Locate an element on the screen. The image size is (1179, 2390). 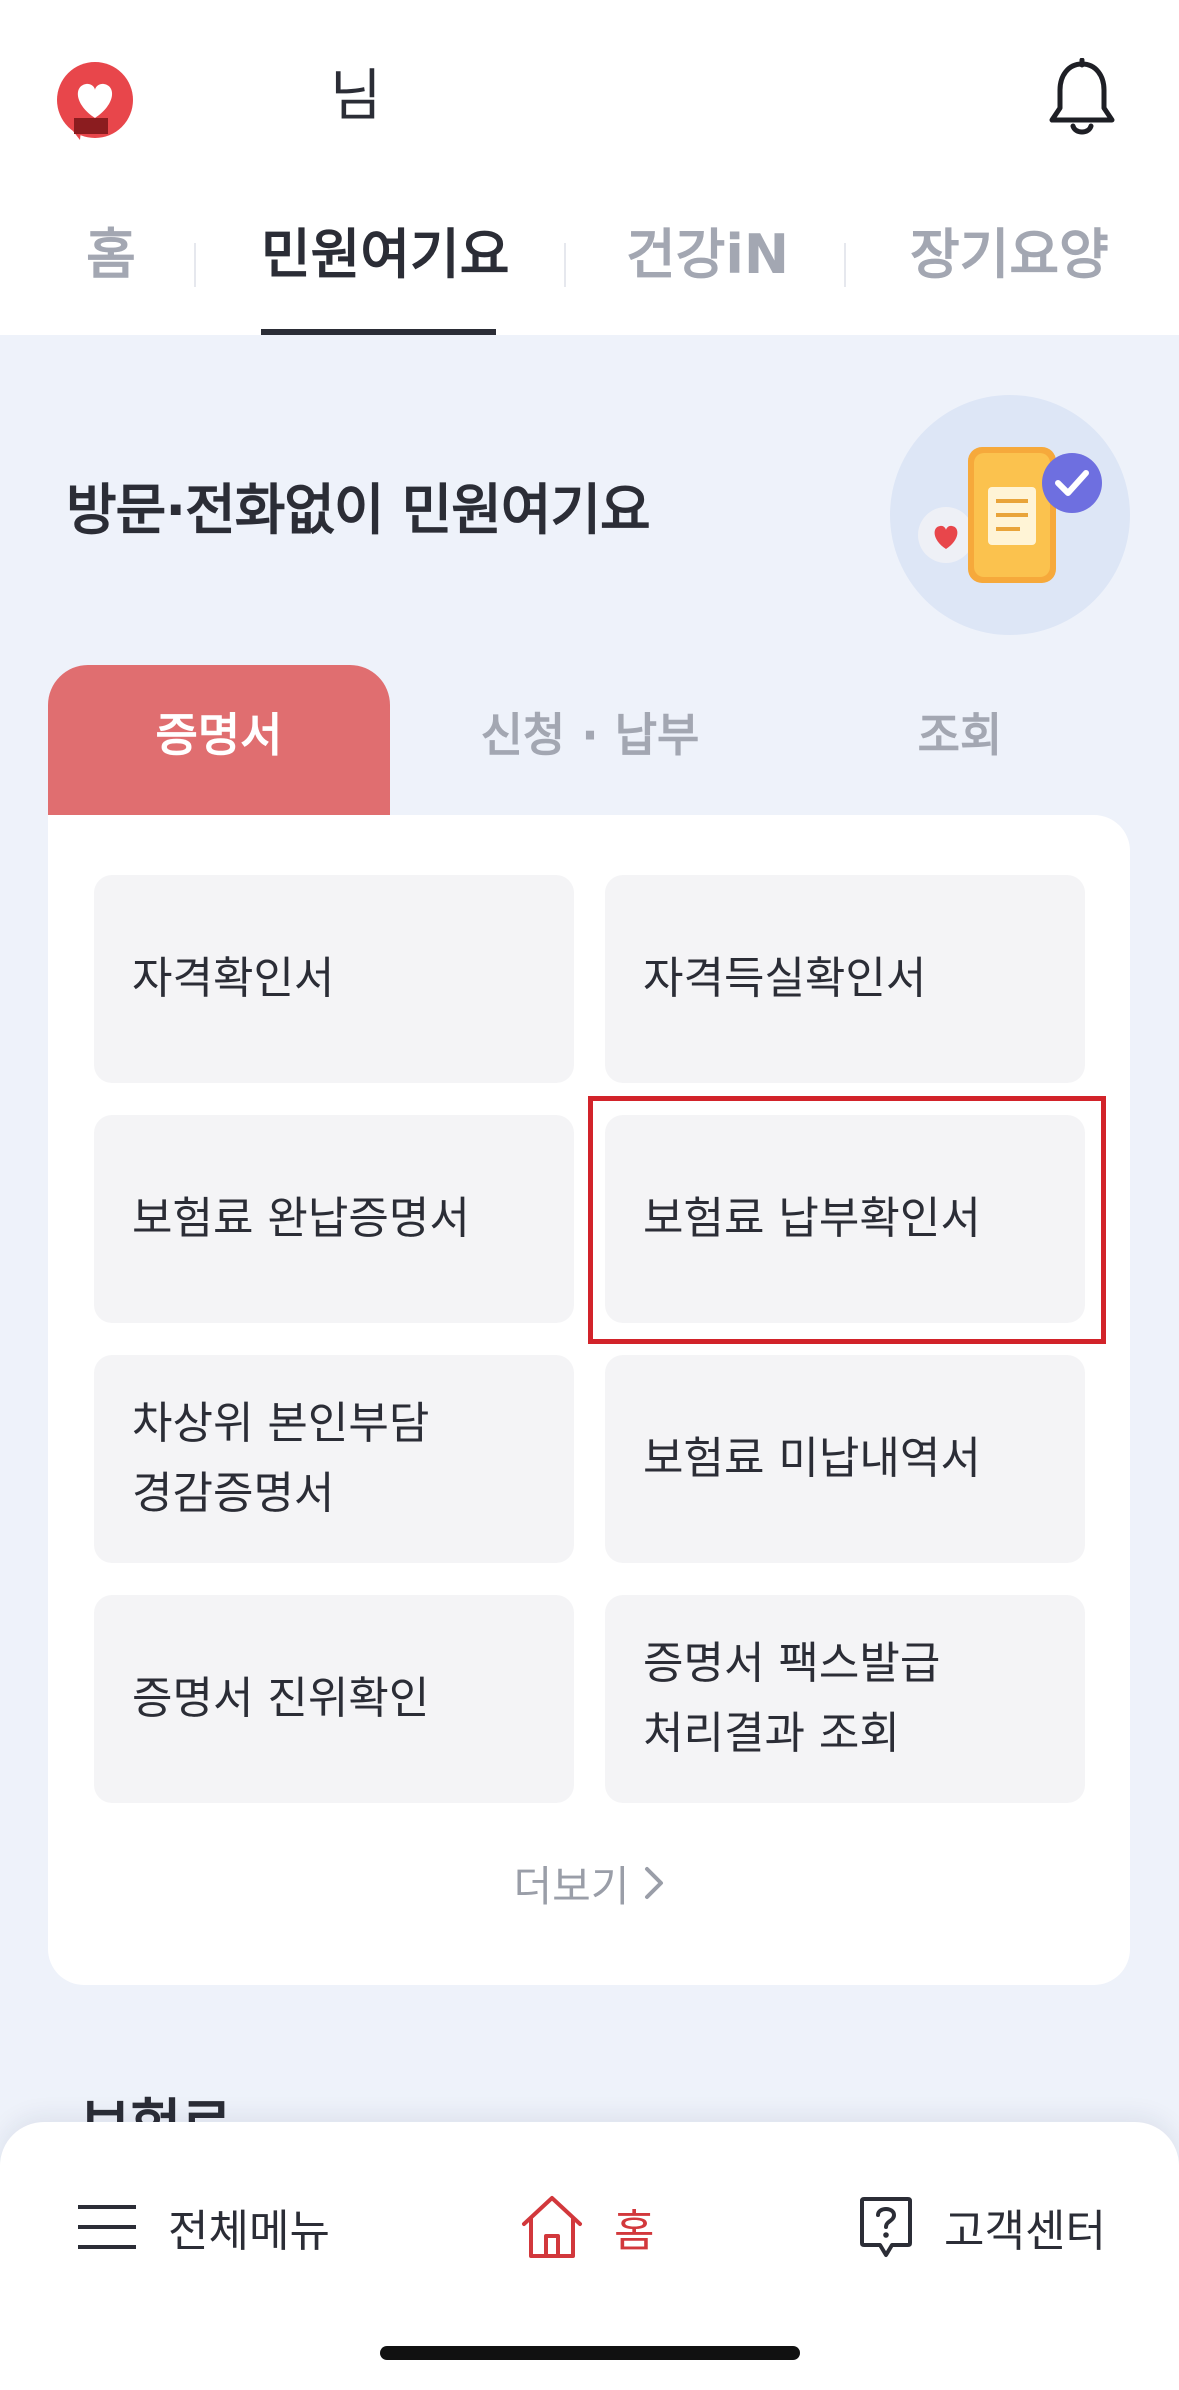
category-tab-inquiry: 조회 is located at coordinates (960, 740).